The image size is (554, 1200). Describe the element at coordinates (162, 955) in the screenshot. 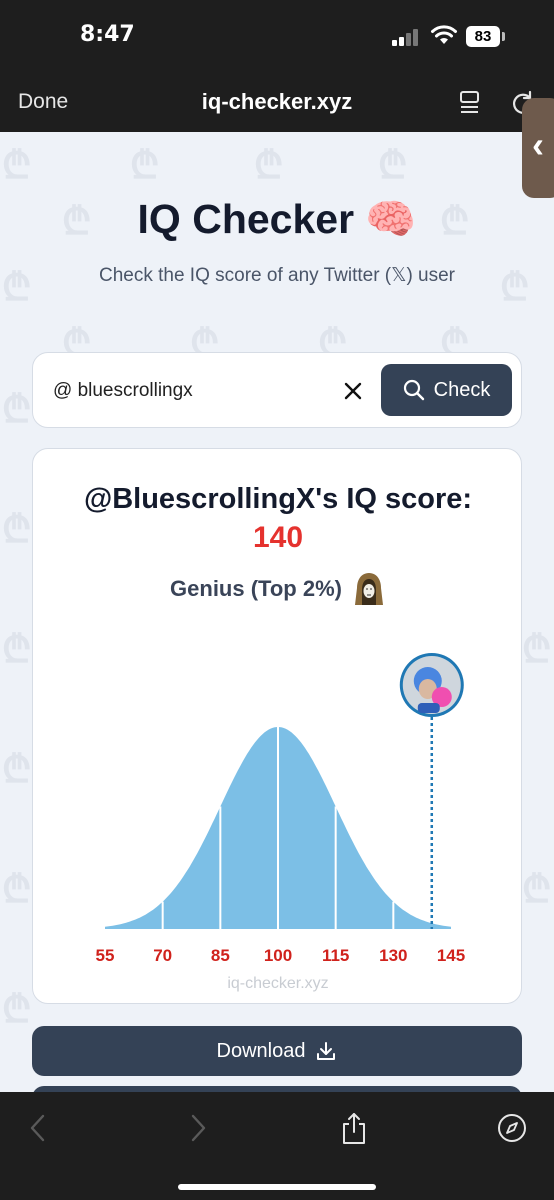

I see `x-tick-label: 70` at that location.